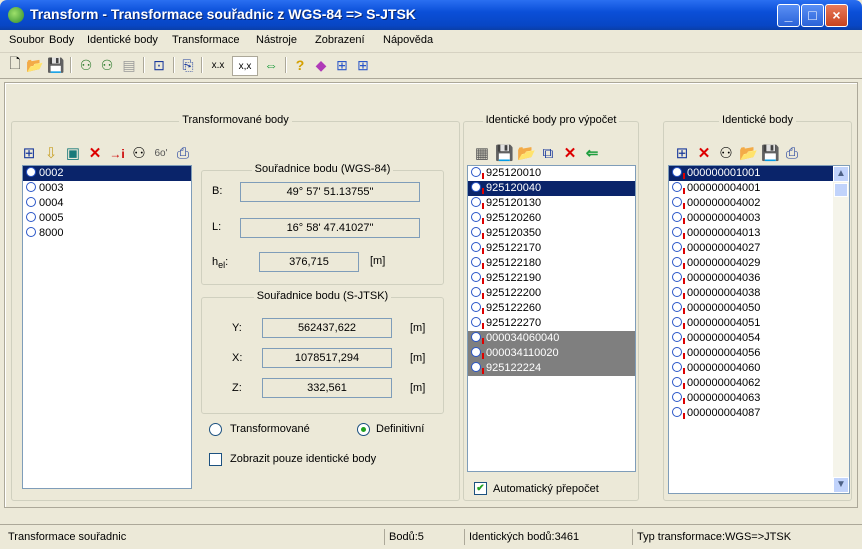  I want to click on table-view-icon: ▦, so click(482, 154).